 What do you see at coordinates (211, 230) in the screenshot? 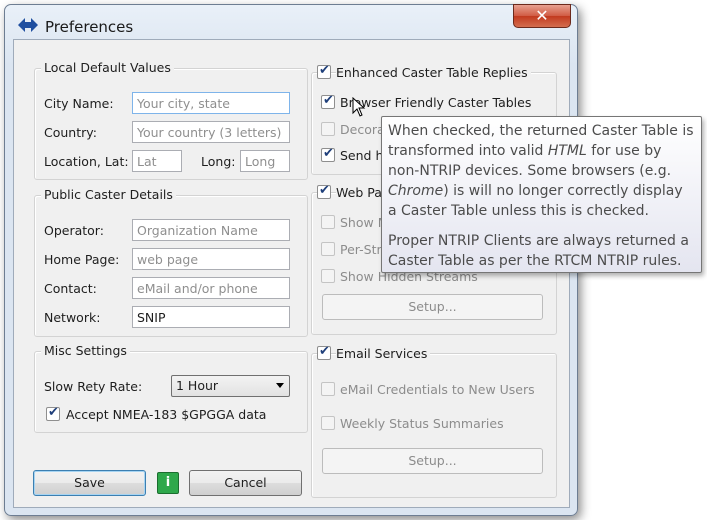
I see `operator-input` at bounding box center [211, 230].